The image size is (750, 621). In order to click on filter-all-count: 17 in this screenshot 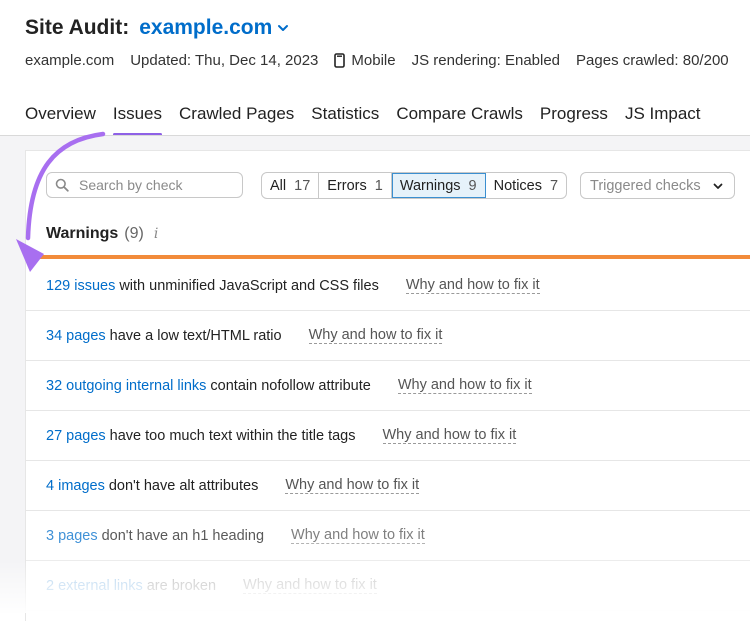, I will do `click(302, 185)`.